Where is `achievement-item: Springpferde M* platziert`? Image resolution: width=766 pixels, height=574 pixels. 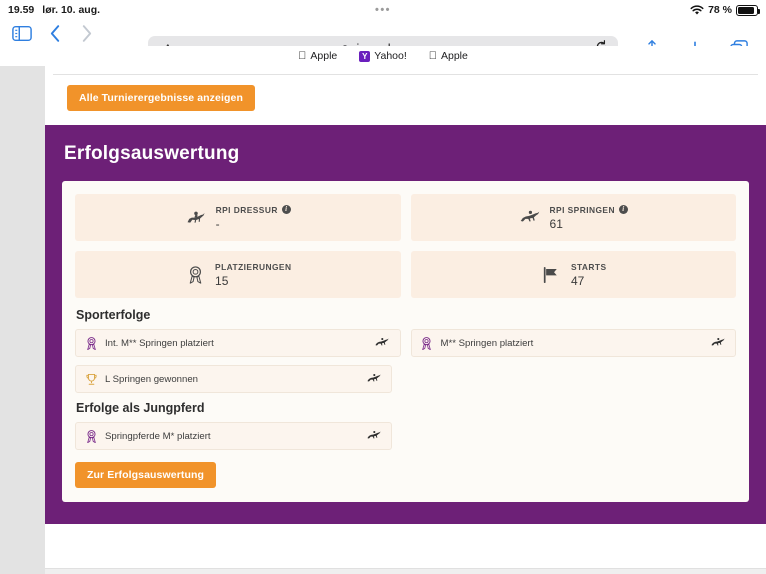 achievement-item: Springpferde M* platziert is located at coordinates (233, 436).